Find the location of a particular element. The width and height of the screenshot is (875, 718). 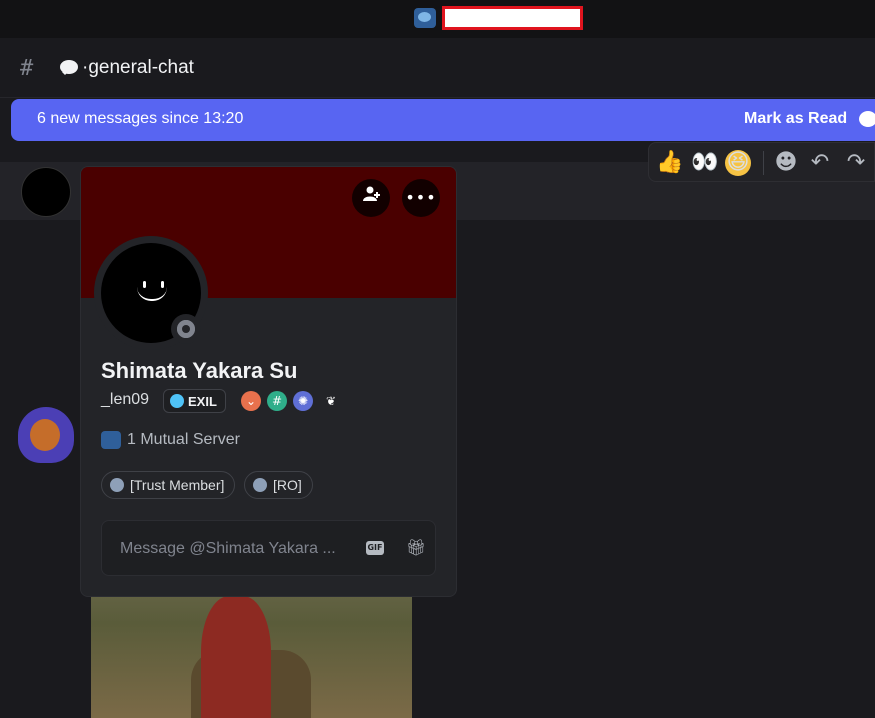

display-name: Shimata Yakara Su is located at coordinates (199, 371).